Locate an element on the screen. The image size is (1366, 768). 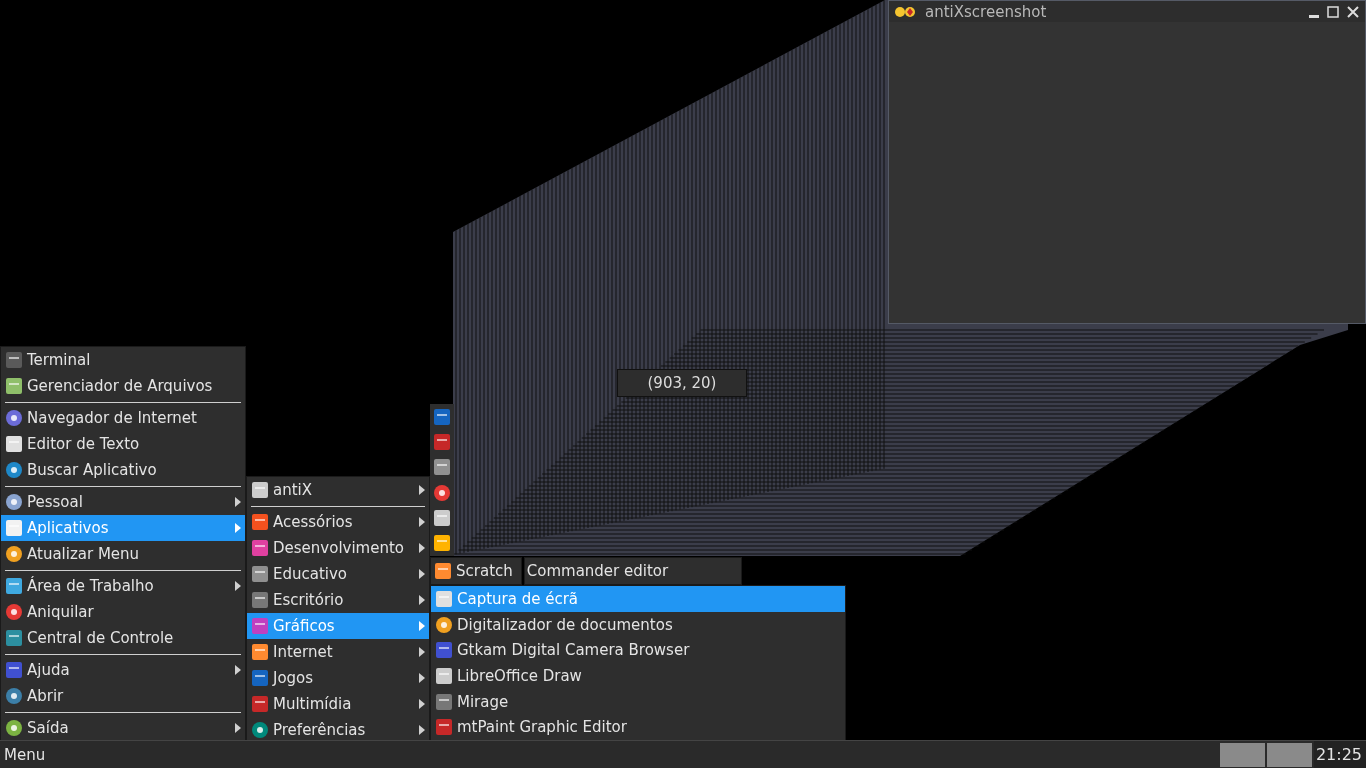
menu-item: mtPaint Graphic Editor is located at coordinates (638, 727).